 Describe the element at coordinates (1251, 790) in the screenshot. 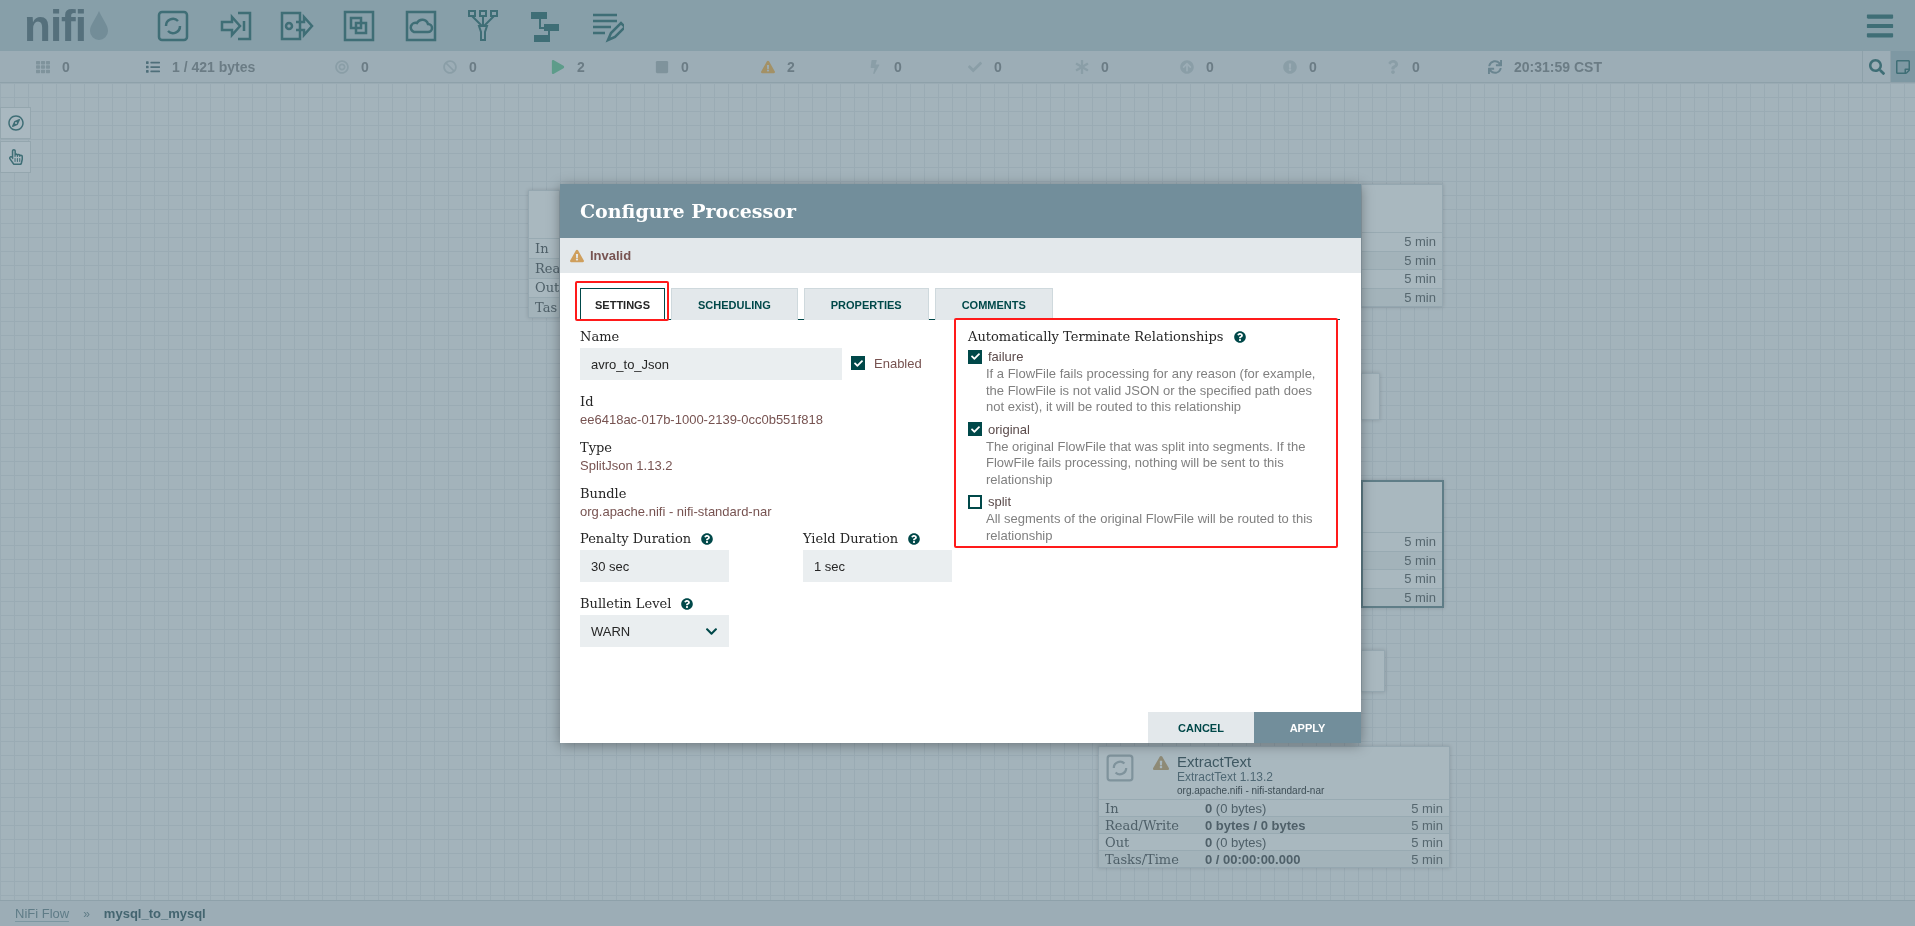

I see `processor-bundle: org.apache.nifi - nifi-standard-nar` at that location.